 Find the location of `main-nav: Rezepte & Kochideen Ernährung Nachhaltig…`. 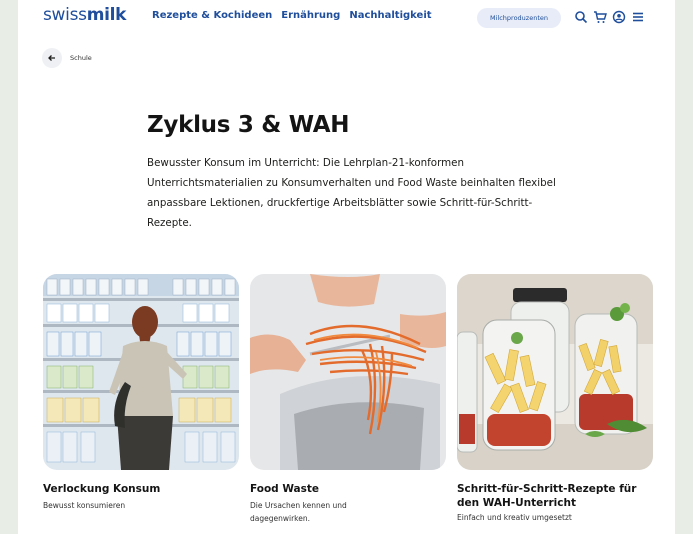

main-nav: Rezepte & Kochideen Ernährung Nachhaltig… is located at coordinates (292, 15).